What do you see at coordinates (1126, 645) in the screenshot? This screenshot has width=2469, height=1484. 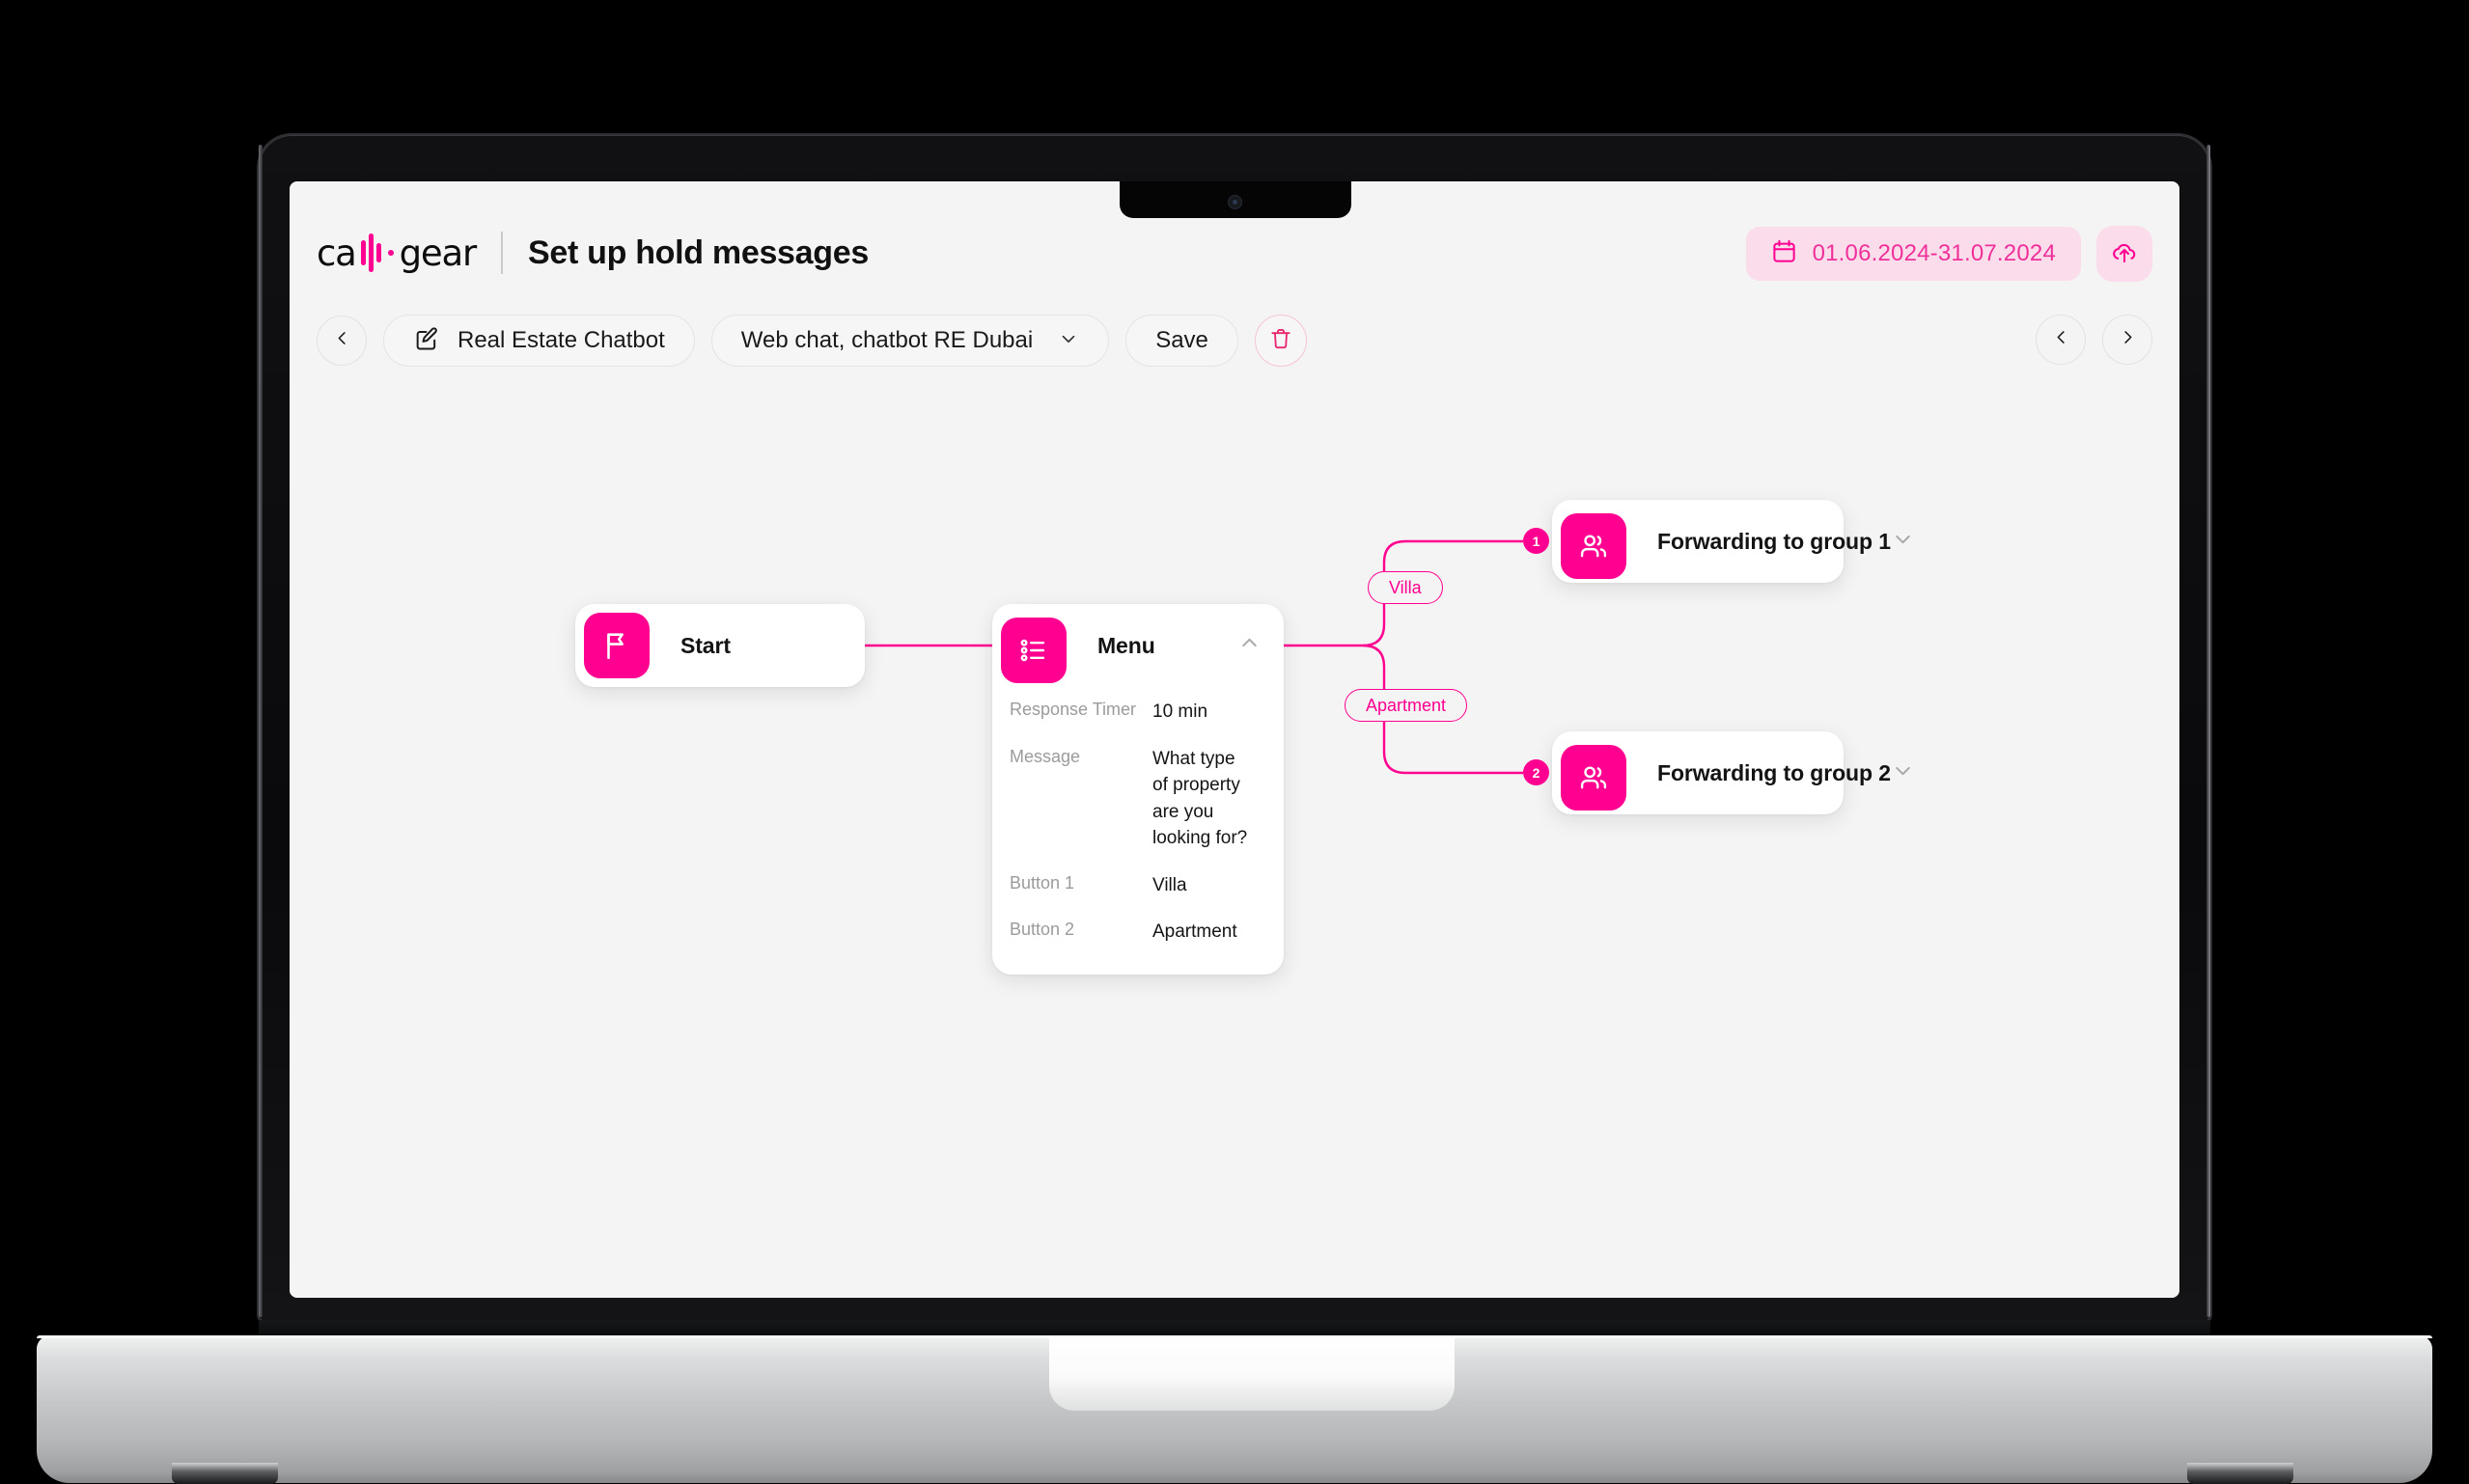 I see `flow-node-menu-title: Menu` at bounding box center [1126, 645].